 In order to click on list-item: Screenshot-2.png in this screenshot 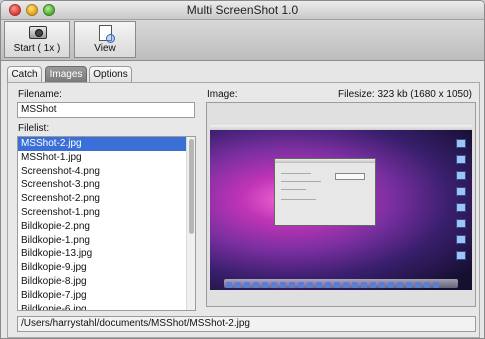, I will do `click(106, 199)`.